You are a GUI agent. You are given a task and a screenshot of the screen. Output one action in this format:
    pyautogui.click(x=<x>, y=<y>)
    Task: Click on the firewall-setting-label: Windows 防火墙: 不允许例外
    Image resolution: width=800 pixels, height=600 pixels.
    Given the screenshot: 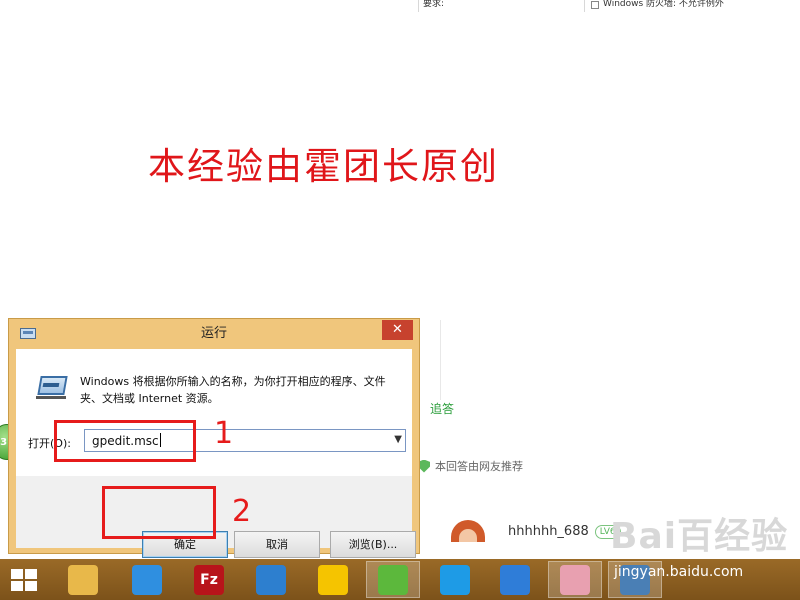 What is the action you would take?
    pyautogui.click(x=663, y=4)
    